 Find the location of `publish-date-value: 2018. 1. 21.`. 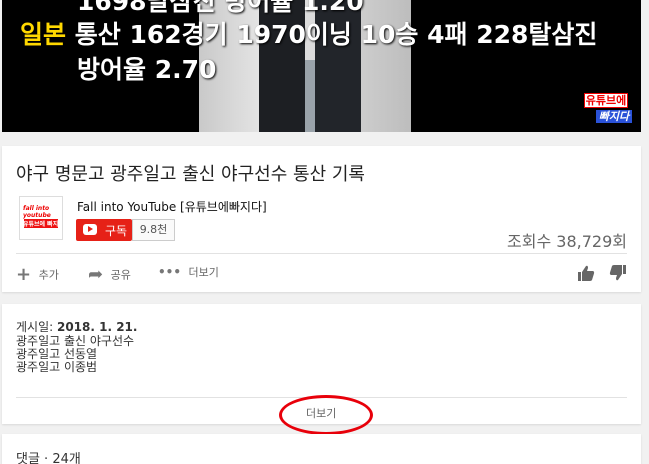

publish-date-value: 2018. 1. 21. is located at coordinates (97, 327).